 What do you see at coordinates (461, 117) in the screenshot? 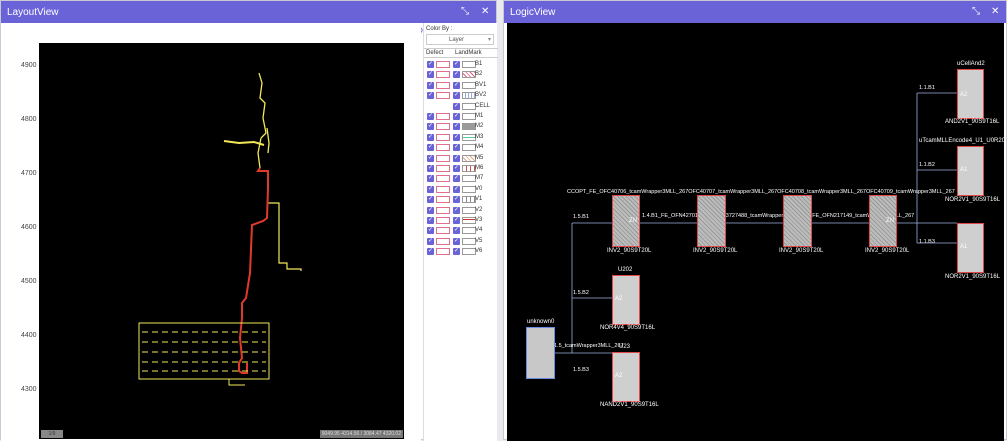
I see `layer-row: ✓ ✓ M1` at bounding box center [461, 117].